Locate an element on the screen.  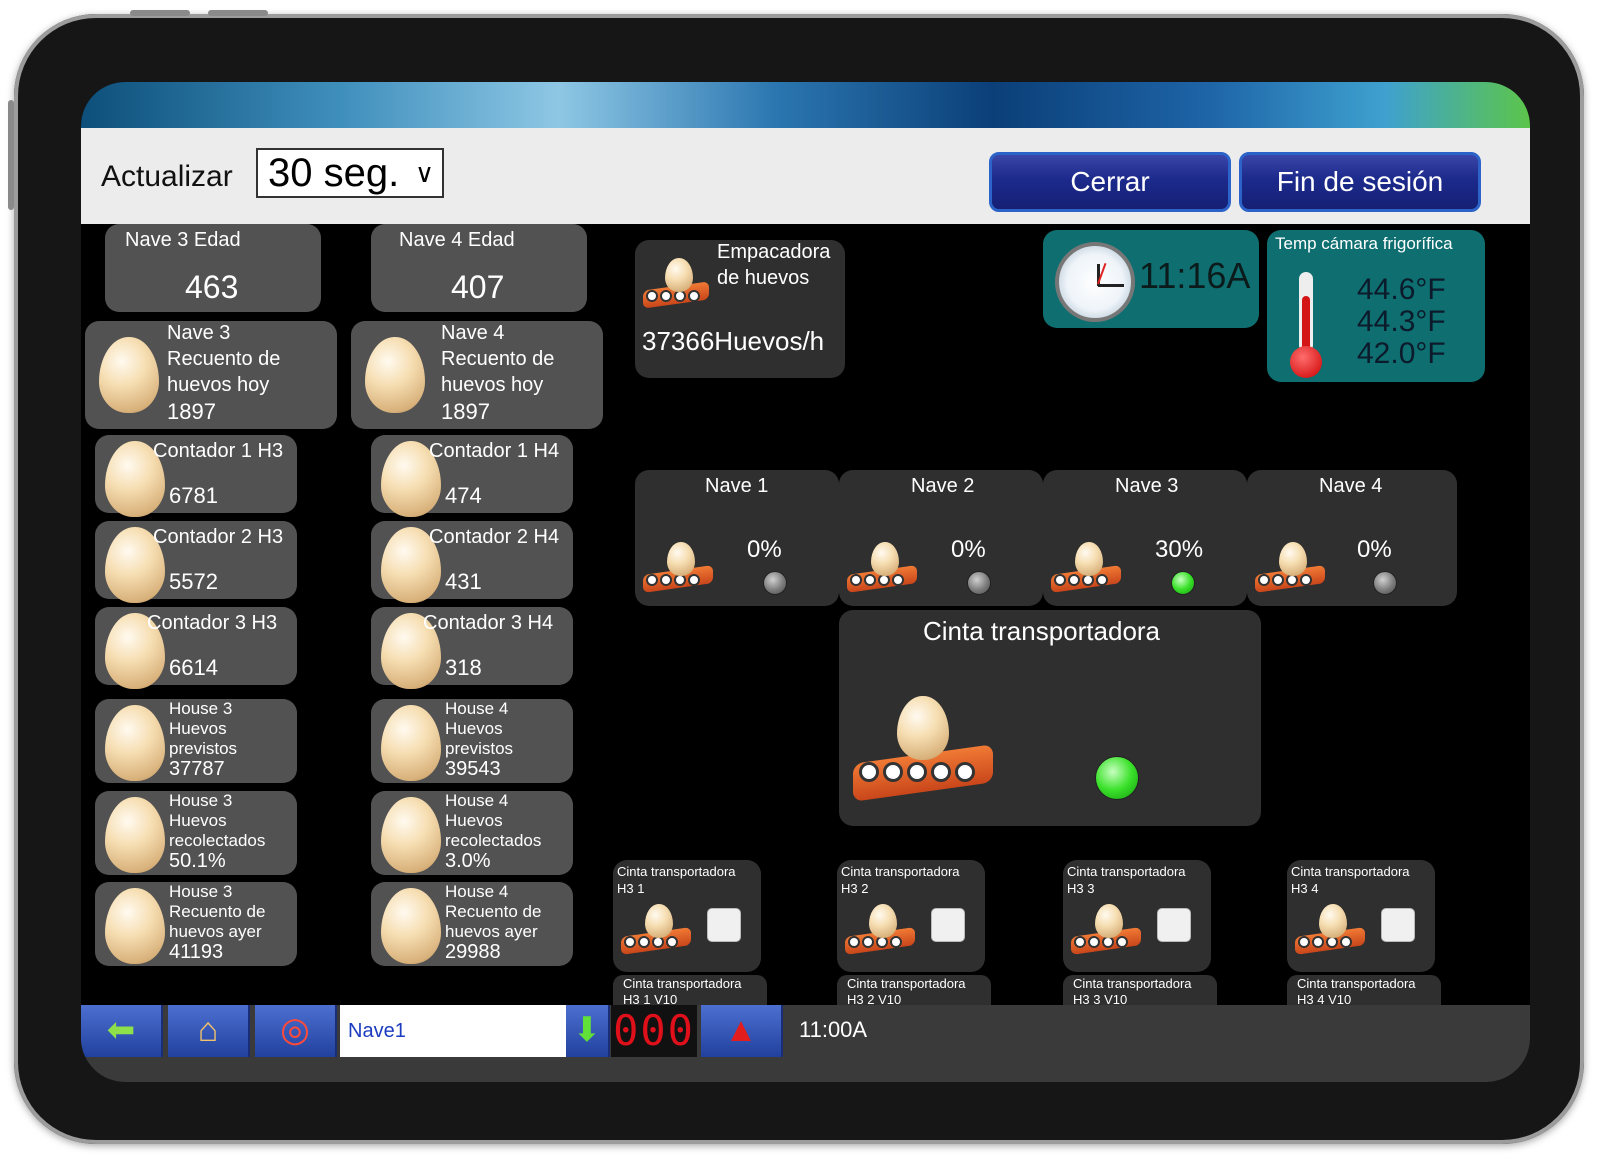
alarm-light-icon: ▲ is located at coordinates (741, 1030).